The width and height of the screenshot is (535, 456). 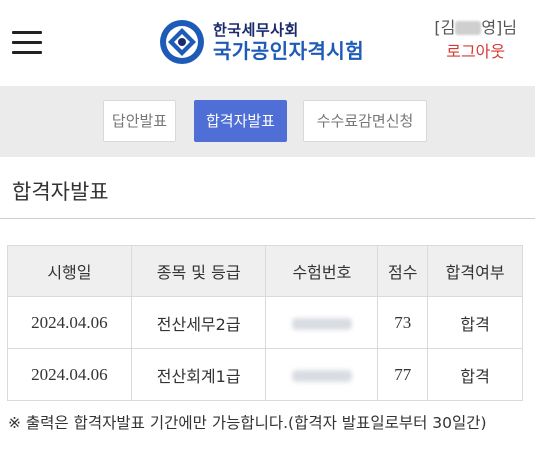 I want to click on masked-name, so click(x=468, y=28).